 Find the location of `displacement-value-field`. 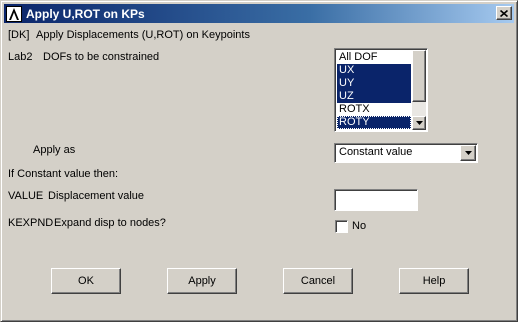

displacement-value-field is located at coordinates (376, 200).